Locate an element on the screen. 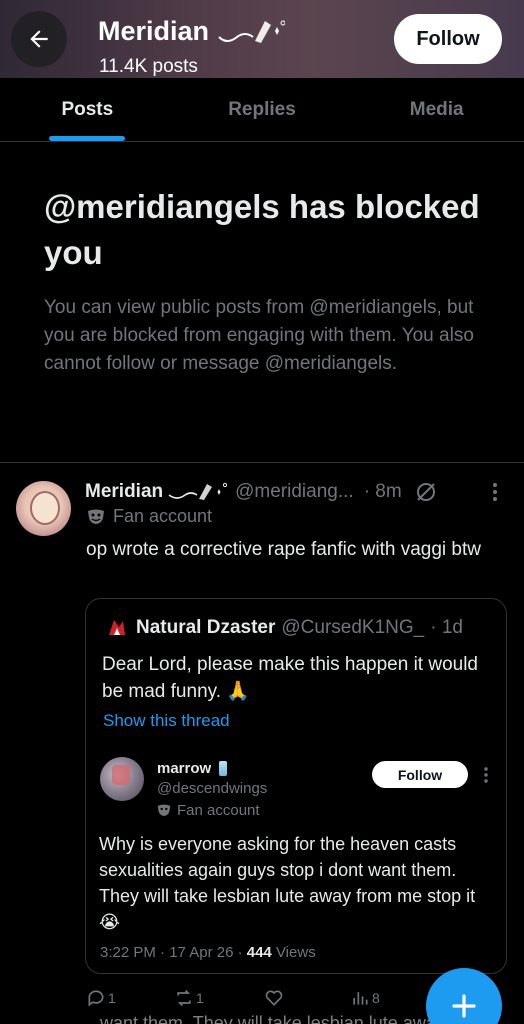 The height and width of the screenshot is (1024, 524). inner-account-label: Fan account is located at coordinates (208, 810).